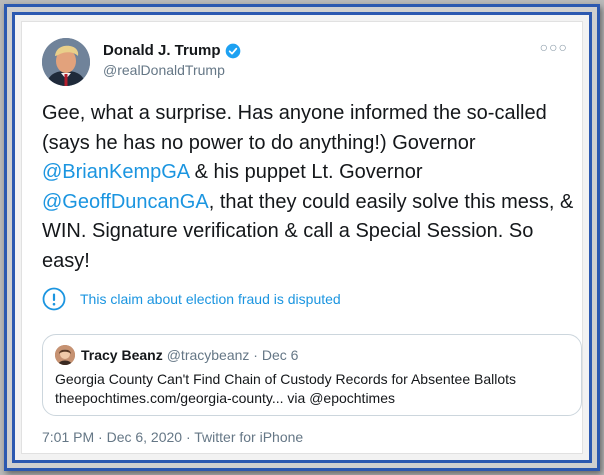  I want to click on avatar-portrait, so click(66, 62).